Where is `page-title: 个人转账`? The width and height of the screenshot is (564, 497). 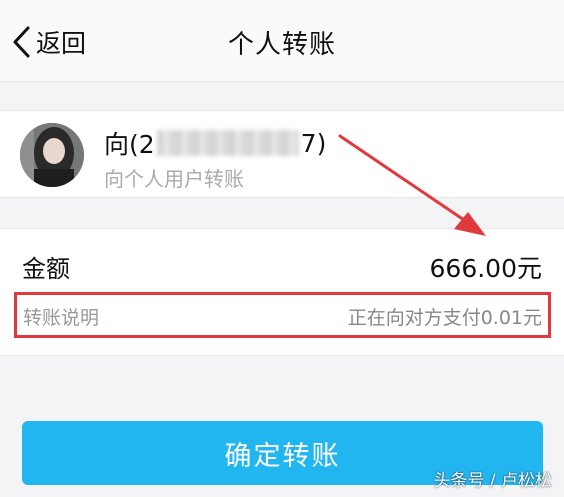 page-title: 个人转账 is located at coordinates (281, 45).